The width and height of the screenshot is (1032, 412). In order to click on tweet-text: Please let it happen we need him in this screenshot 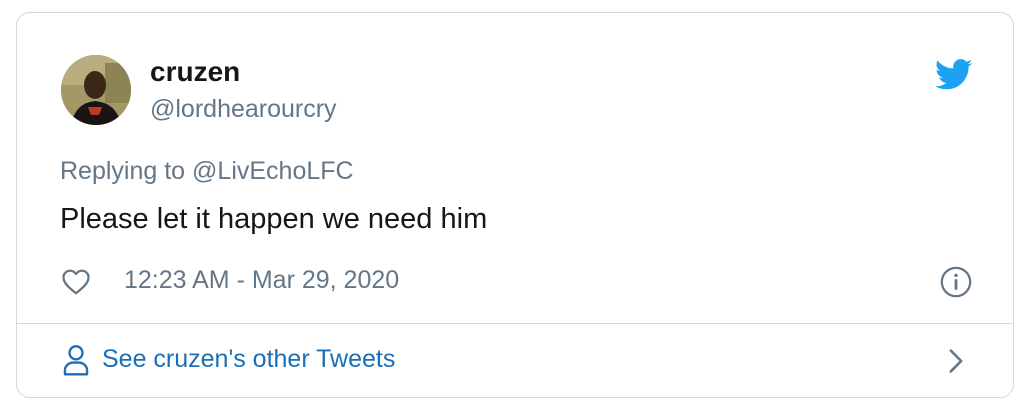, I will do `click(274, 219)`.